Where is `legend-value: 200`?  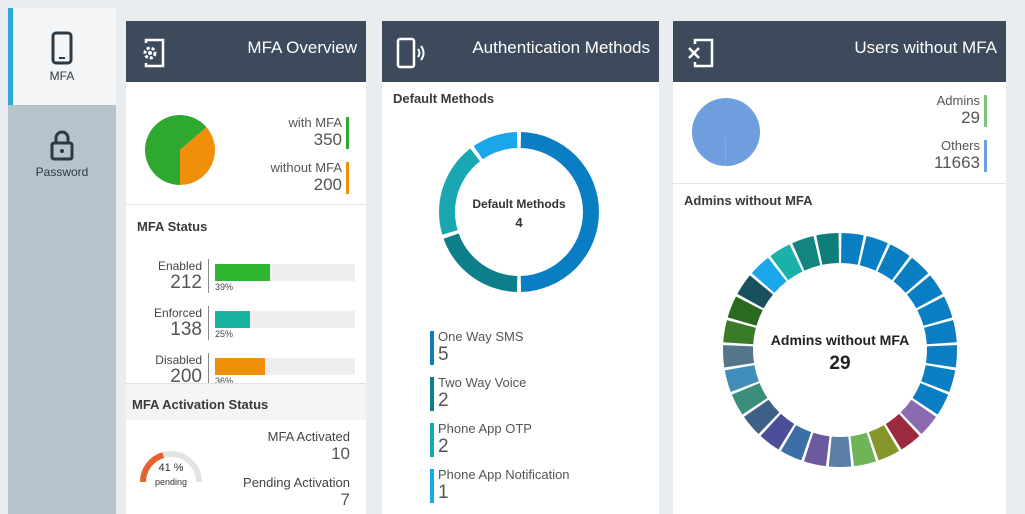 legend-value: 200 is located at coordinates (327, 184).